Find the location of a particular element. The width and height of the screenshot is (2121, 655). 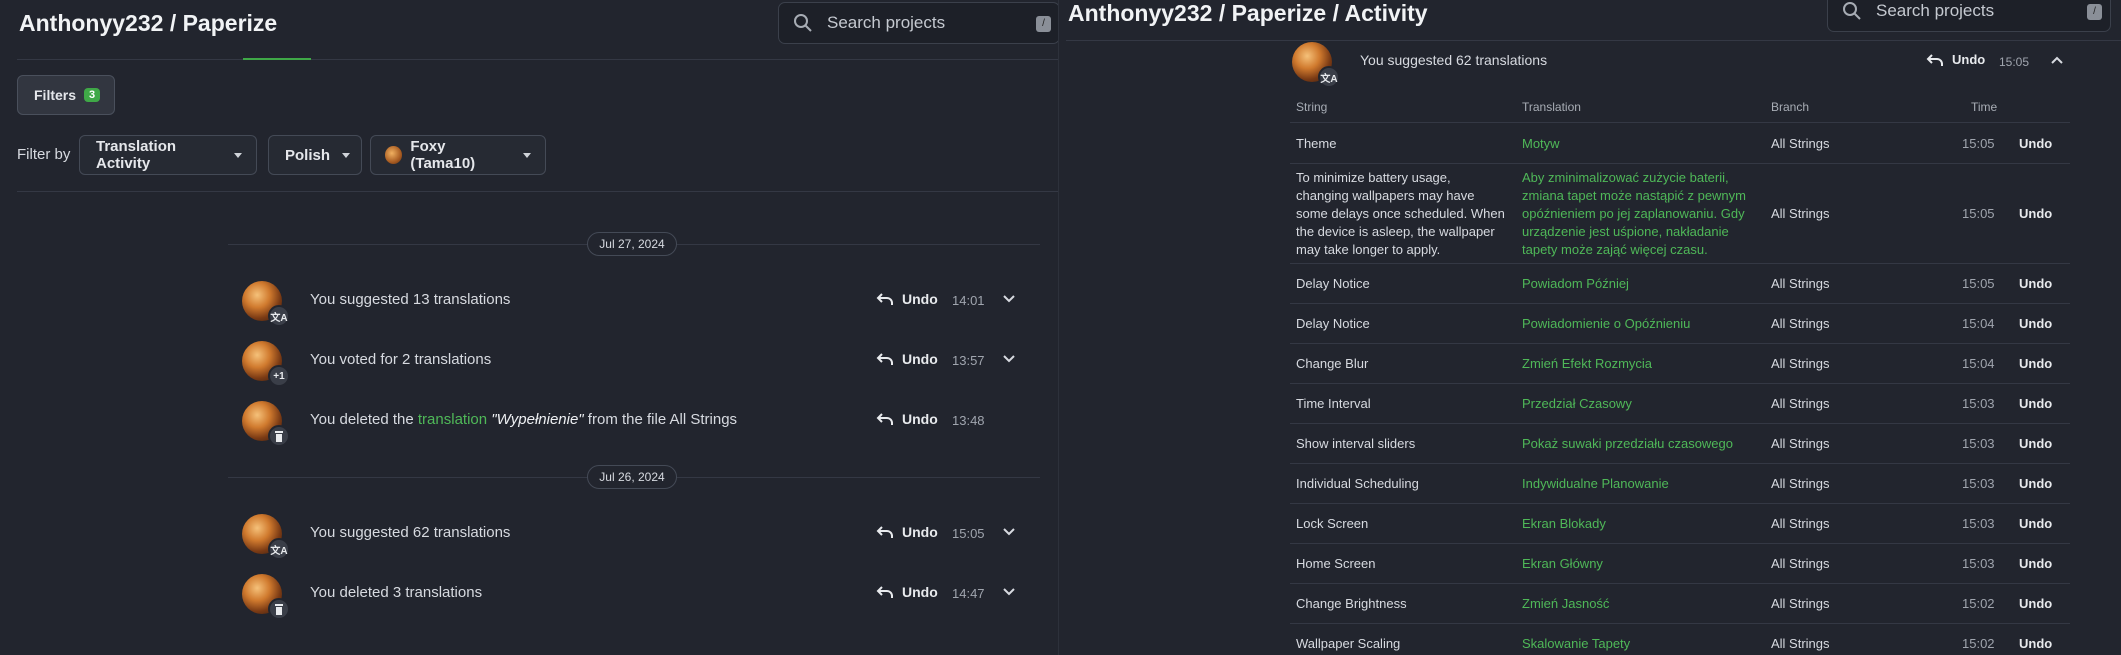

string-cell: Home Screen is located at coordinates (1336, 563).